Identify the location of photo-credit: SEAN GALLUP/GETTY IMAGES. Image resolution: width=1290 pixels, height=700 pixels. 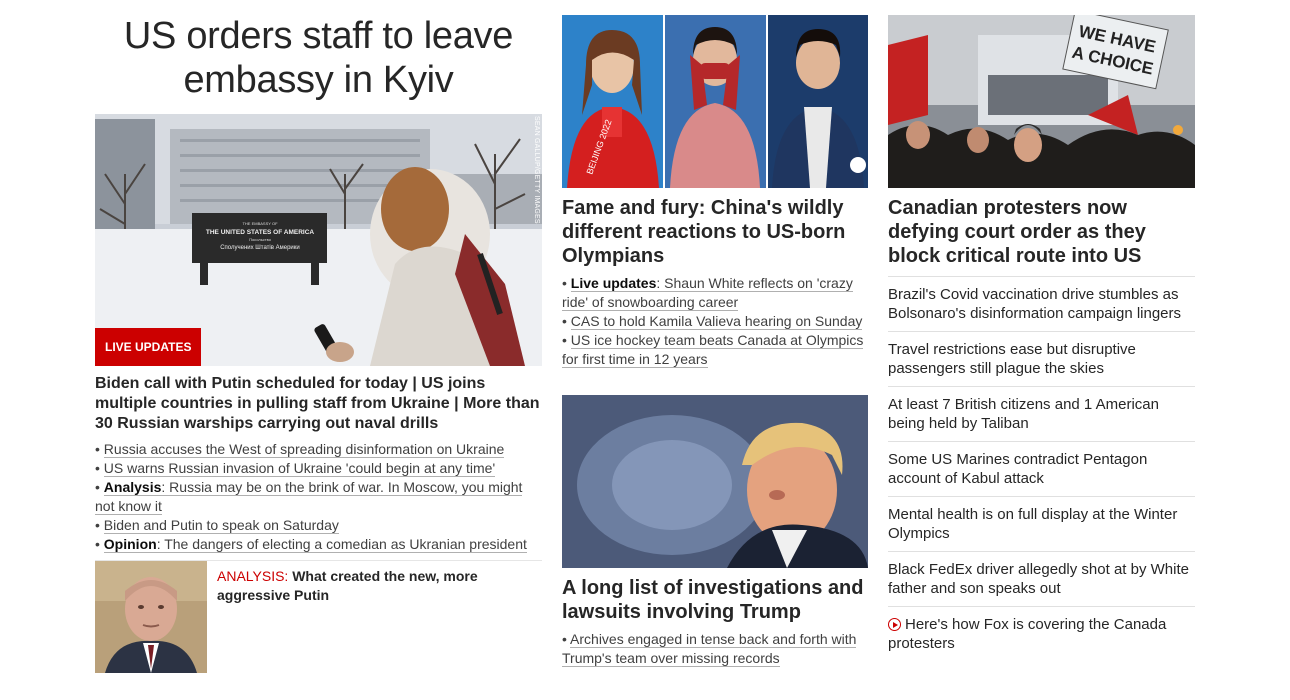
(536, 176).